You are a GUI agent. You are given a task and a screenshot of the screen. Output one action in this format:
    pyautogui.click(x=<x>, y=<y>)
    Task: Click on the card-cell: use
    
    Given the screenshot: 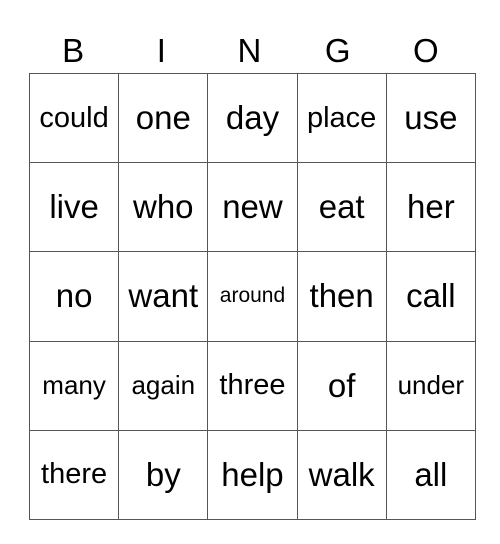 What is the action you would take?
    pyautogui.click(x=430, y=118)
    